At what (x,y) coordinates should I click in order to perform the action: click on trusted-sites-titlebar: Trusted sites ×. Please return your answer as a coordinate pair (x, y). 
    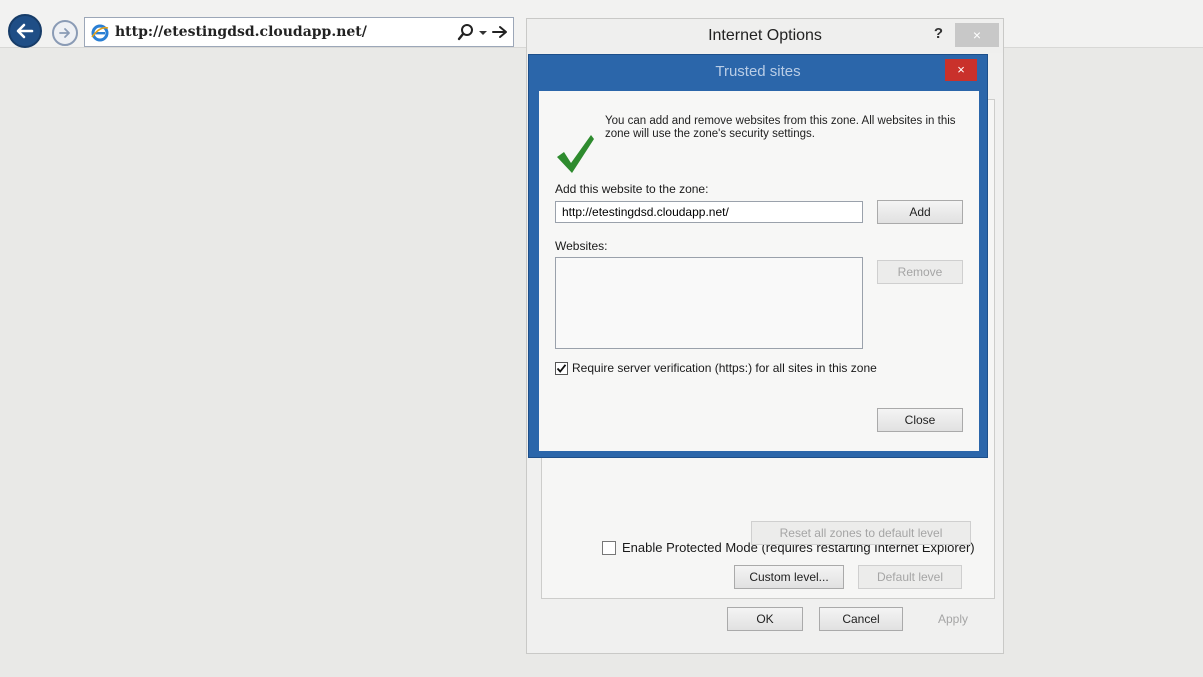
    Looking at the image, I should click on (758, 71).